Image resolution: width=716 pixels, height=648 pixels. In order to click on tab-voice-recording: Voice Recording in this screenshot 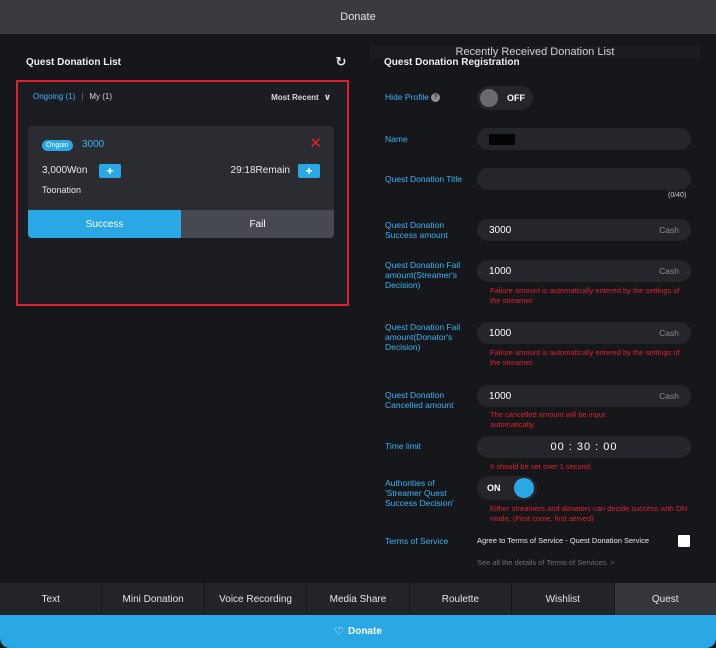, I will do `click(256, 599)`.